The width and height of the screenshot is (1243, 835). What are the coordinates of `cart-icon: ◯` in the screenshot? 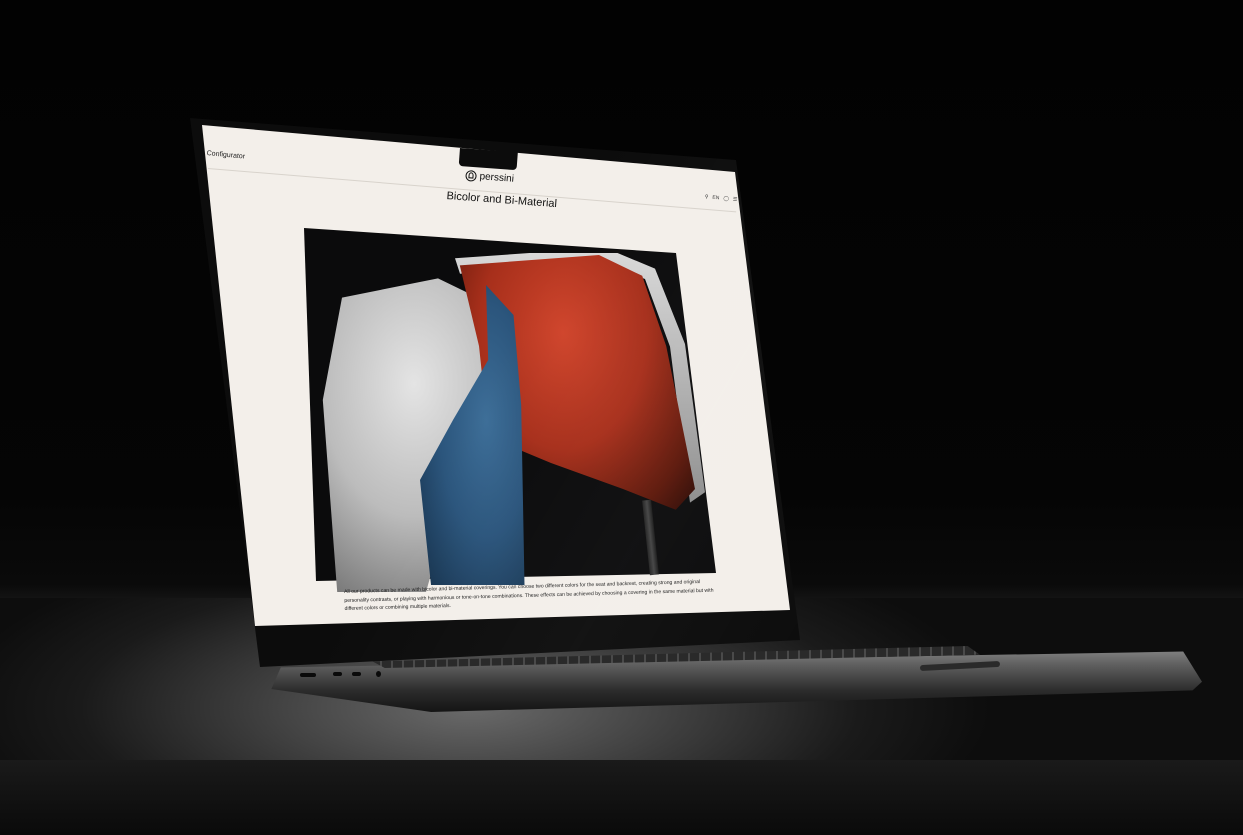 It's located at (726, 199).